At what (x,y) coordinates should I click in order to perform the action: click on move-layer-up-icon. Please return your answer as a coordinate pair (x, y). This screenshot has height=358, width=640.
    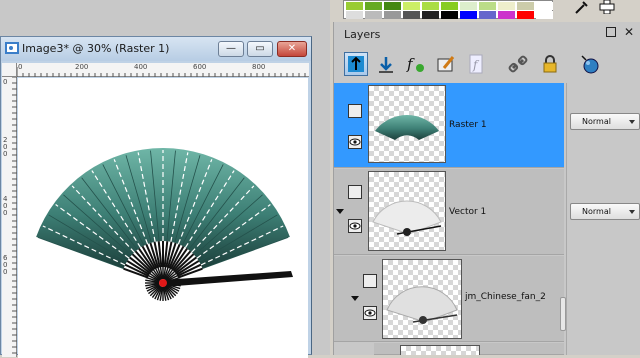
    Looking at the image, I should click on (356, 64).